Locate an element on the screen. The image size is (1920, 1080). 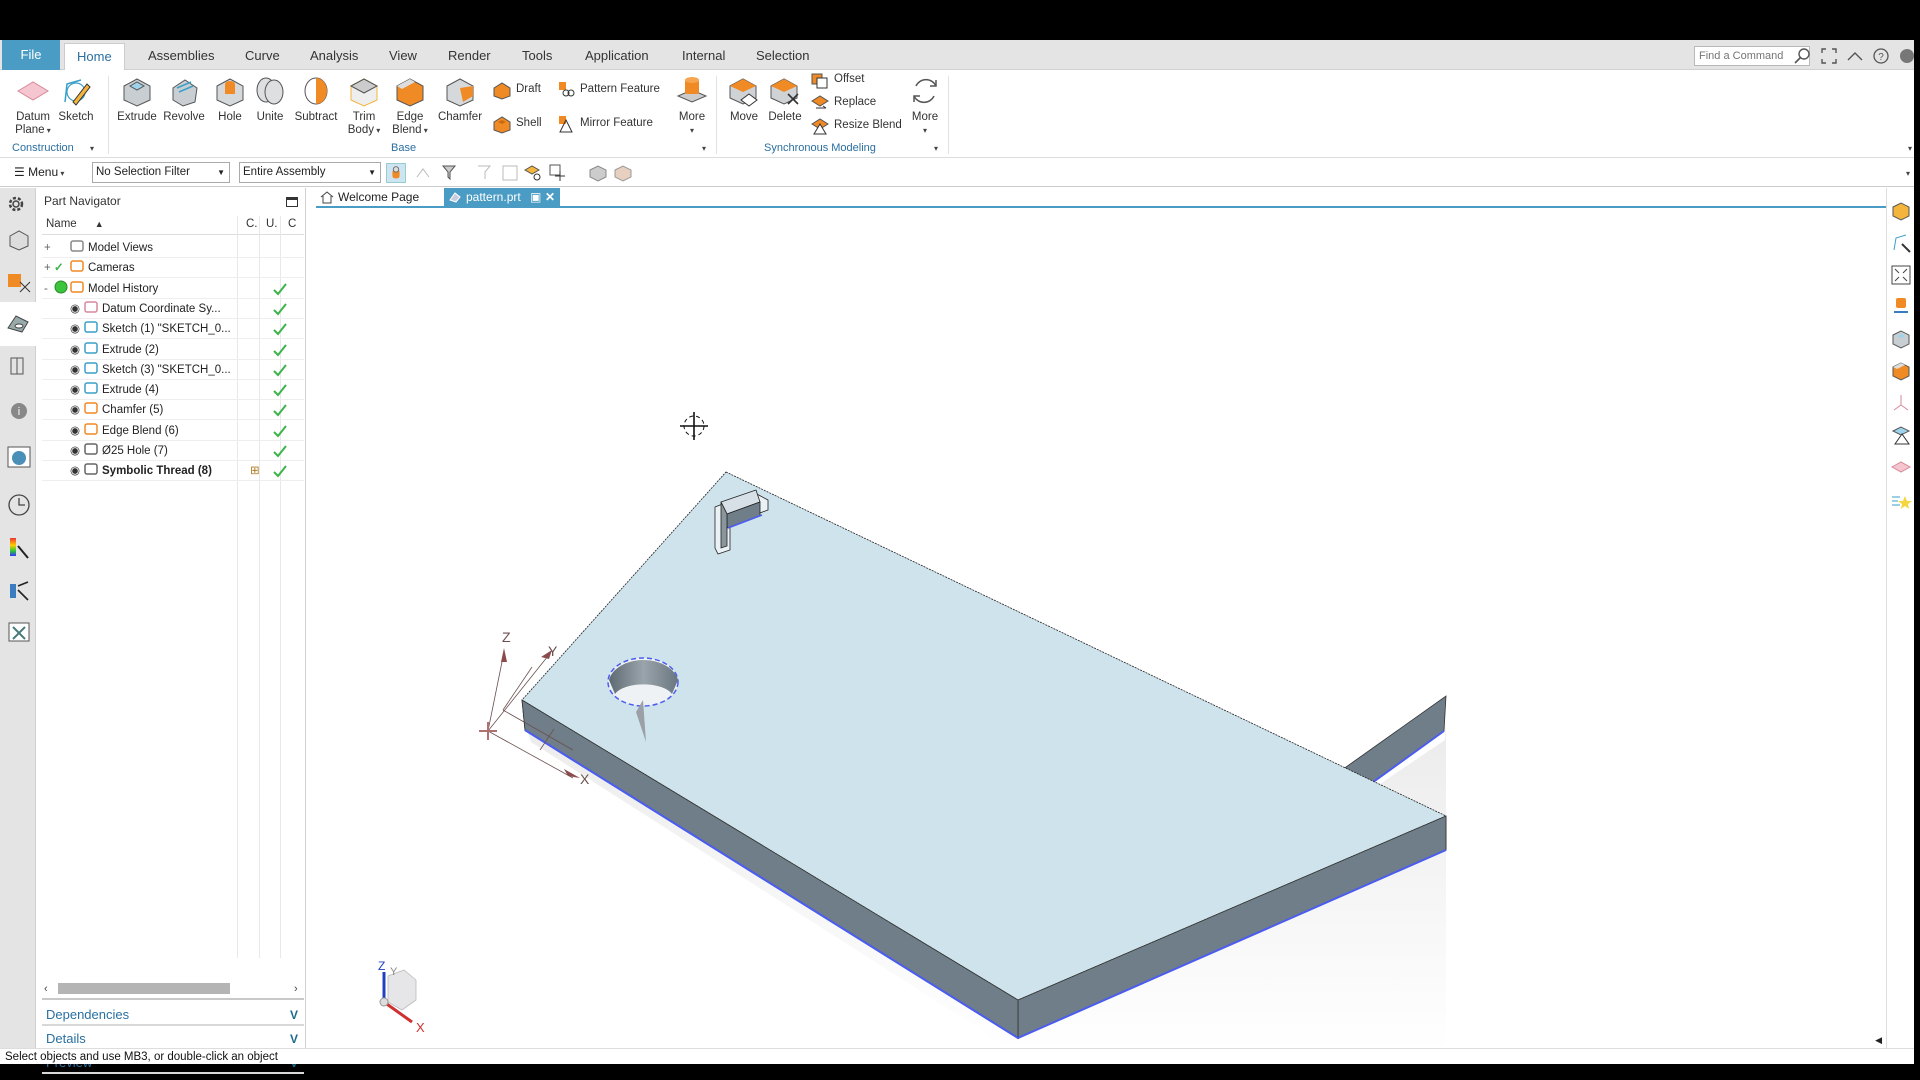
point-snap-icon is located at coordinates (558, 173).